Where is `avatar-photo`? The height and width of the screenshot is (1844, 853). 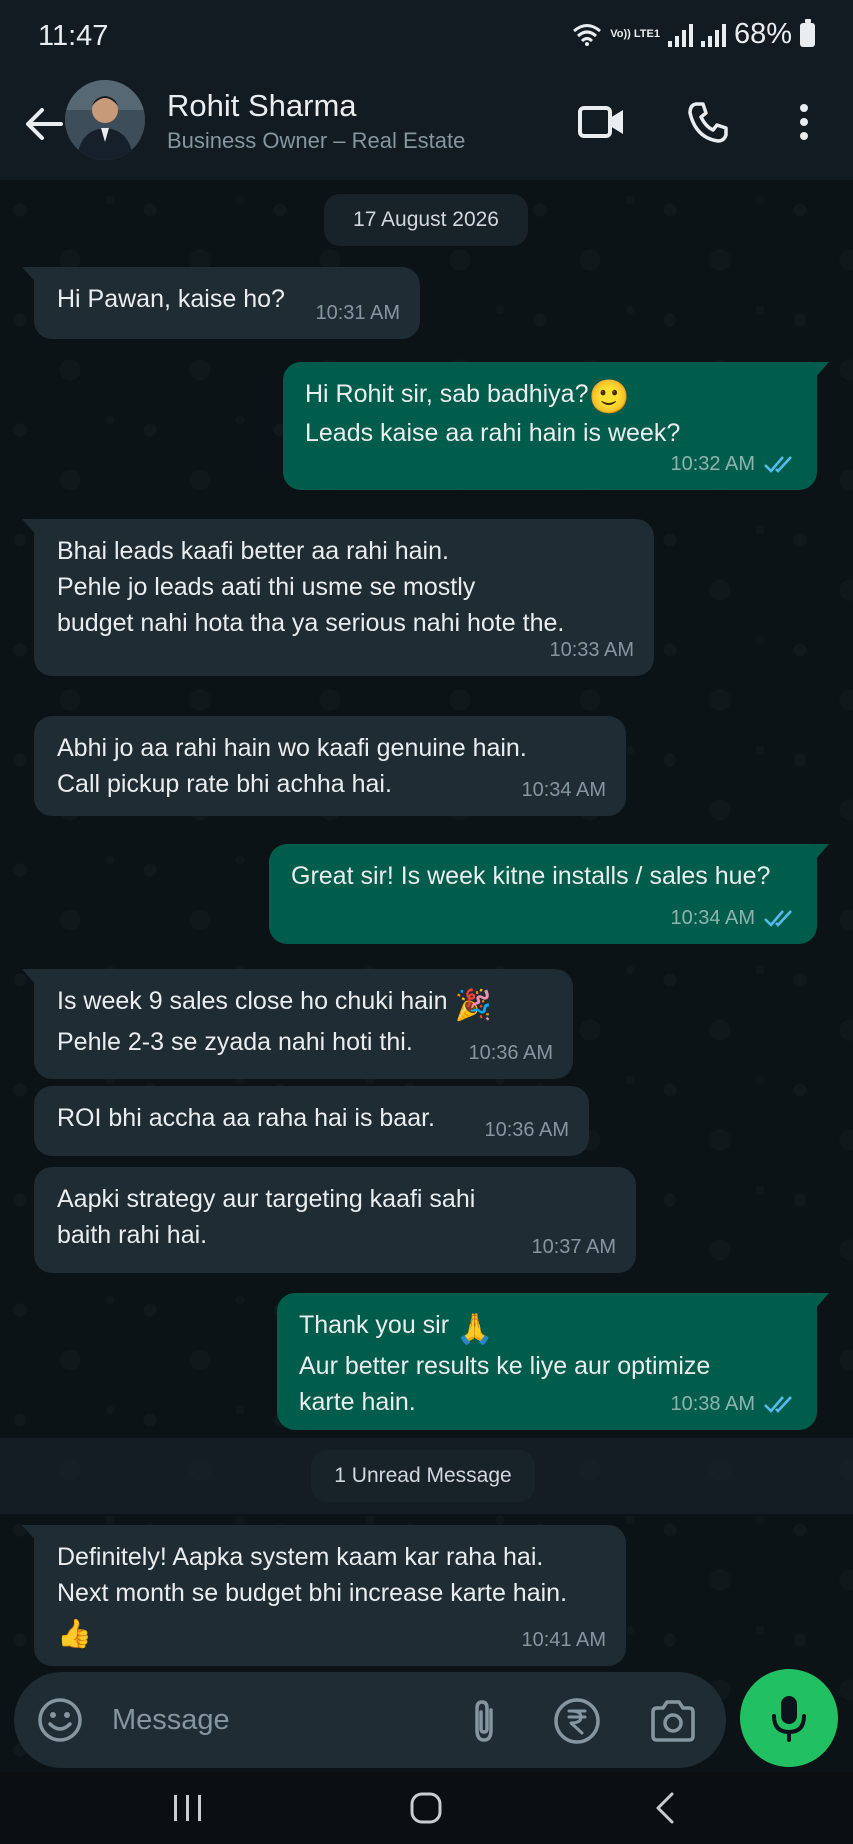 avatar-photo is located at coordinates (105, 120).